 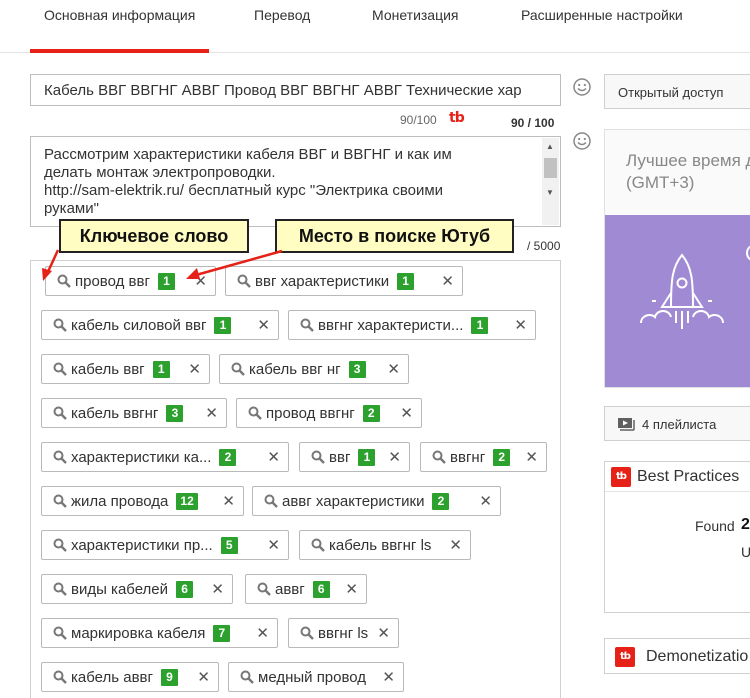 I want to click on tag-chip: ввгнг характеристи... 1 ✕, so click(x=412, y=325).